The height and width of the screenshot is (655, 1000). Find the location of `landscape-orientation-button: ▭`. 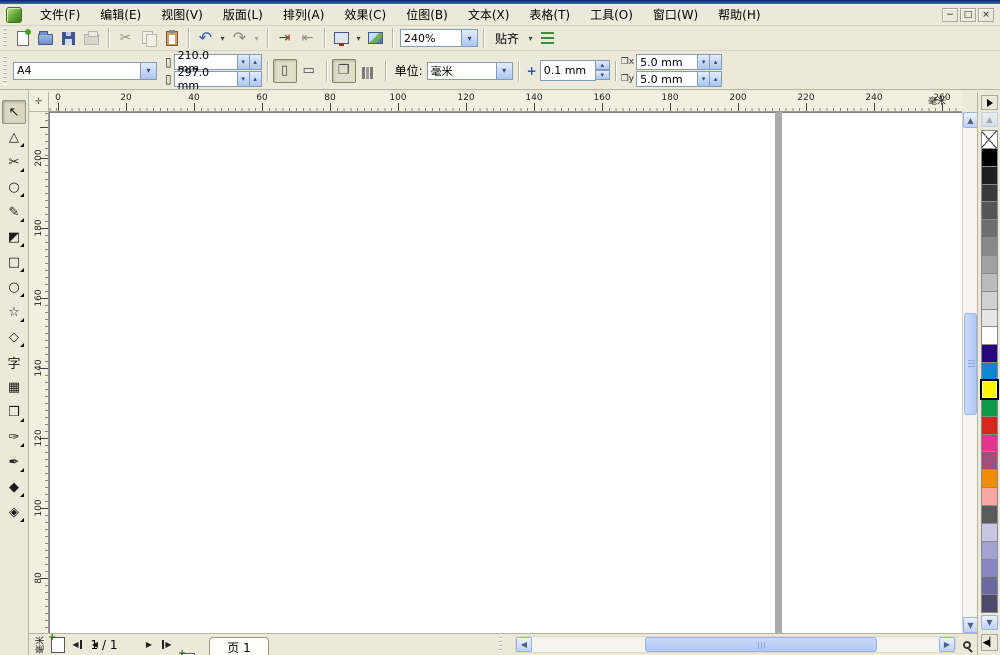

landscape-orientation-button: ▭ is located at coordinates (309, 71).